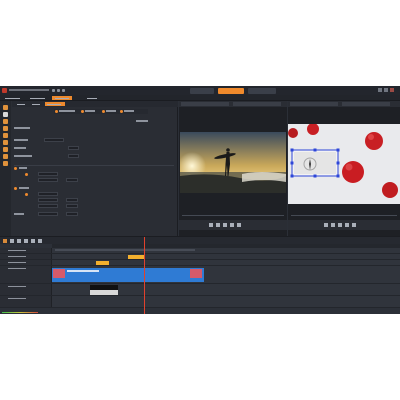 Image resolution: width=400 pixels, height=400 pixels. What do you see at coordinates (5, 114) in the screenshot?
I see `move-tool-icon` at bounding box center [5, 114].